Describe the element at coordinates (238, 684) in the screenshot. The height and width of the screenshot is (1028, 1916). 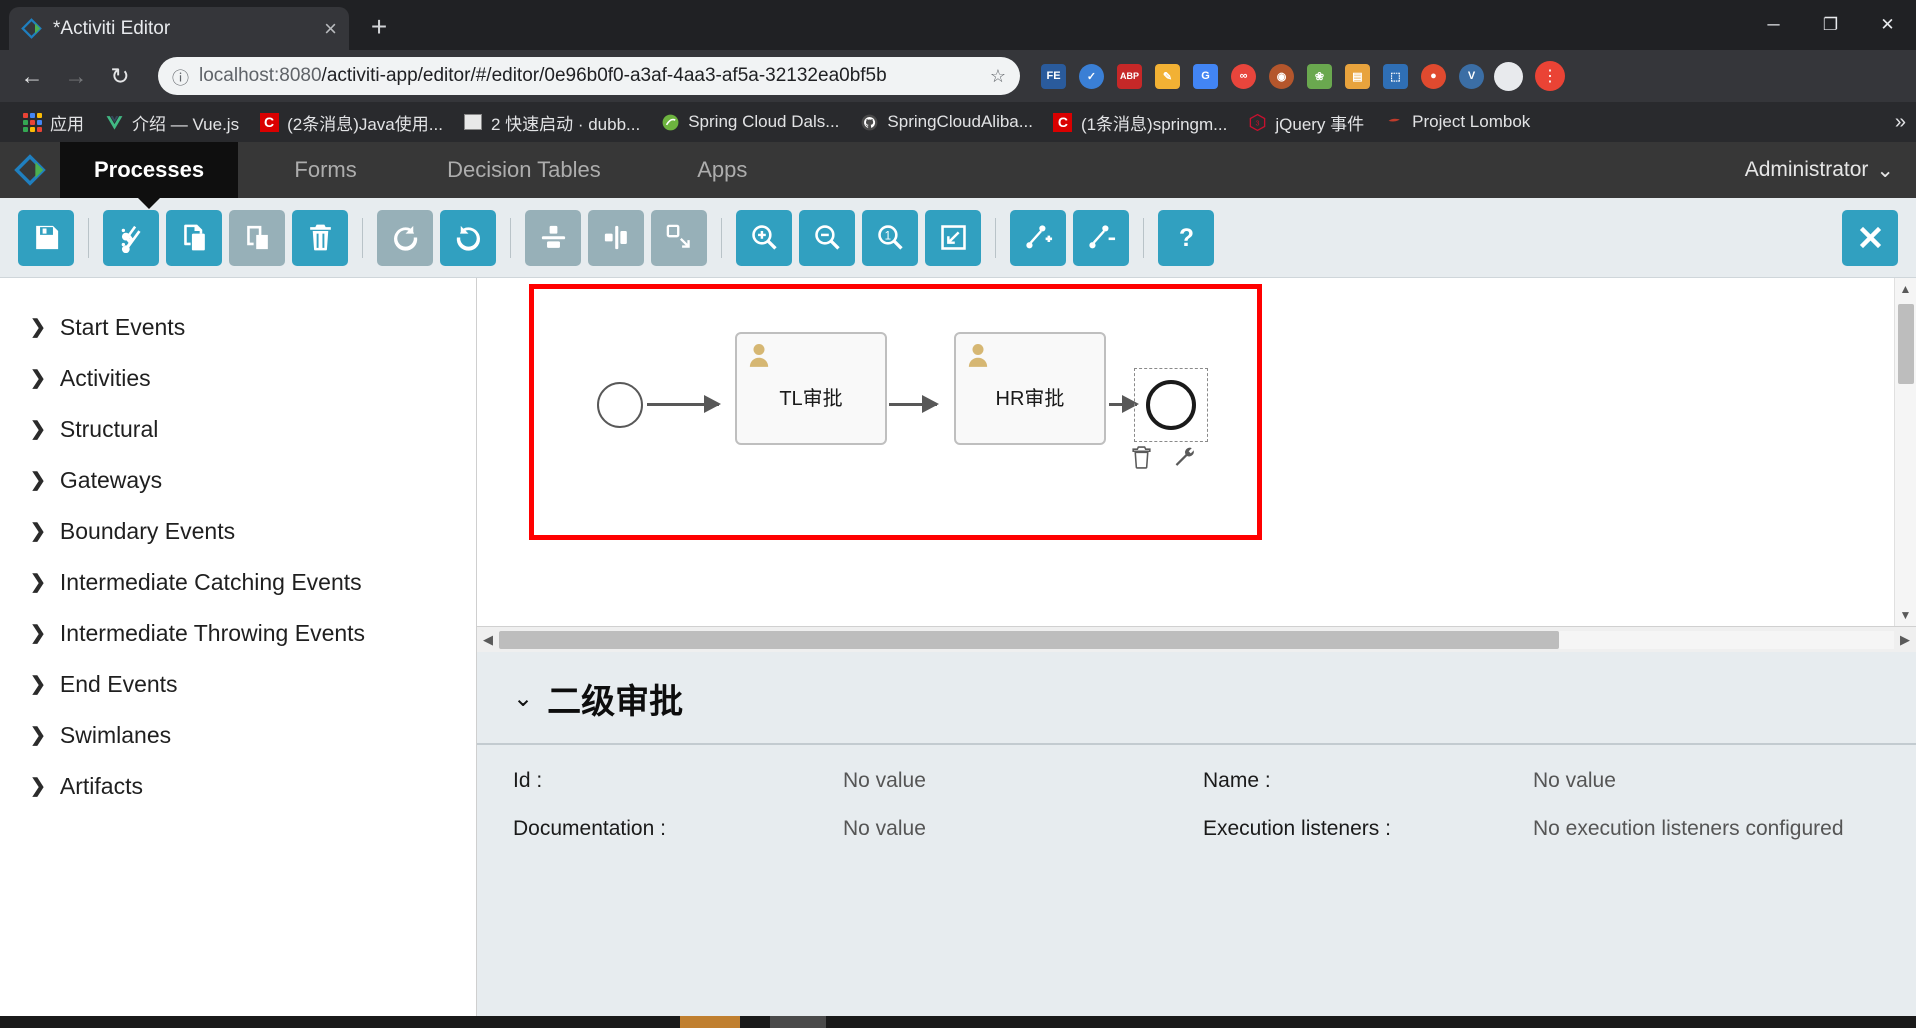
I see `palette-group-end-events: ❯ End Events` at that location.